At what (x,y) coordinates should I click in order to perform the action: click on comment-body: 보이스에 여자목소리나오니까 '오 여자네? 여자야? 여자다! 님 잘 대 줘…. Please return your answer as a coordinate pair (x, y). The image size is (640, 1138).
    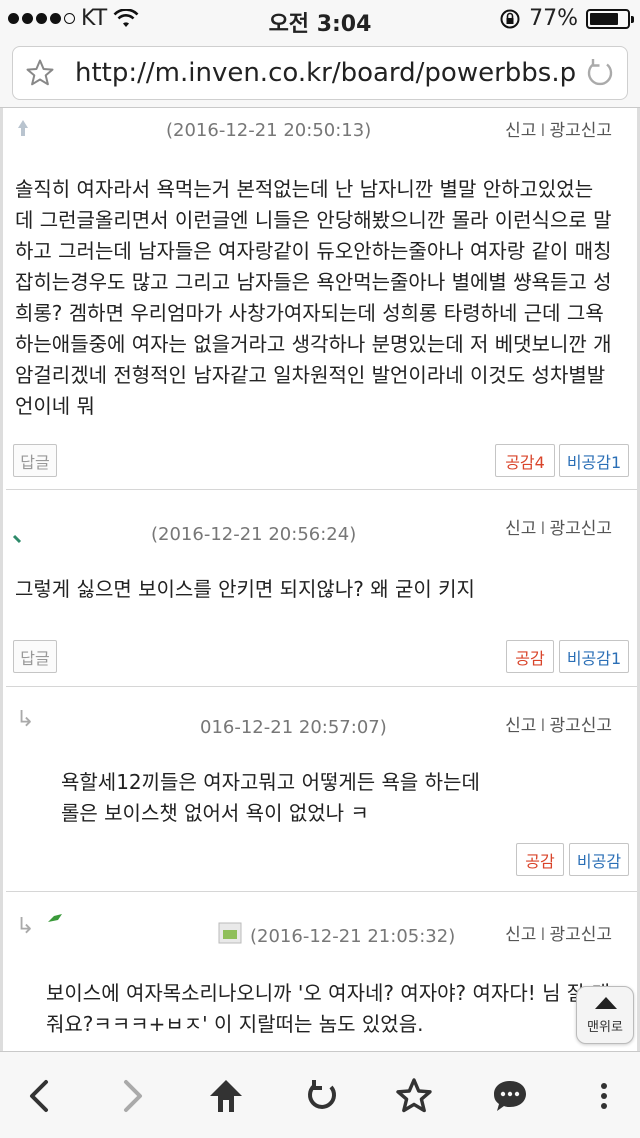
    Looking at the image, I should click on (328, 1008).